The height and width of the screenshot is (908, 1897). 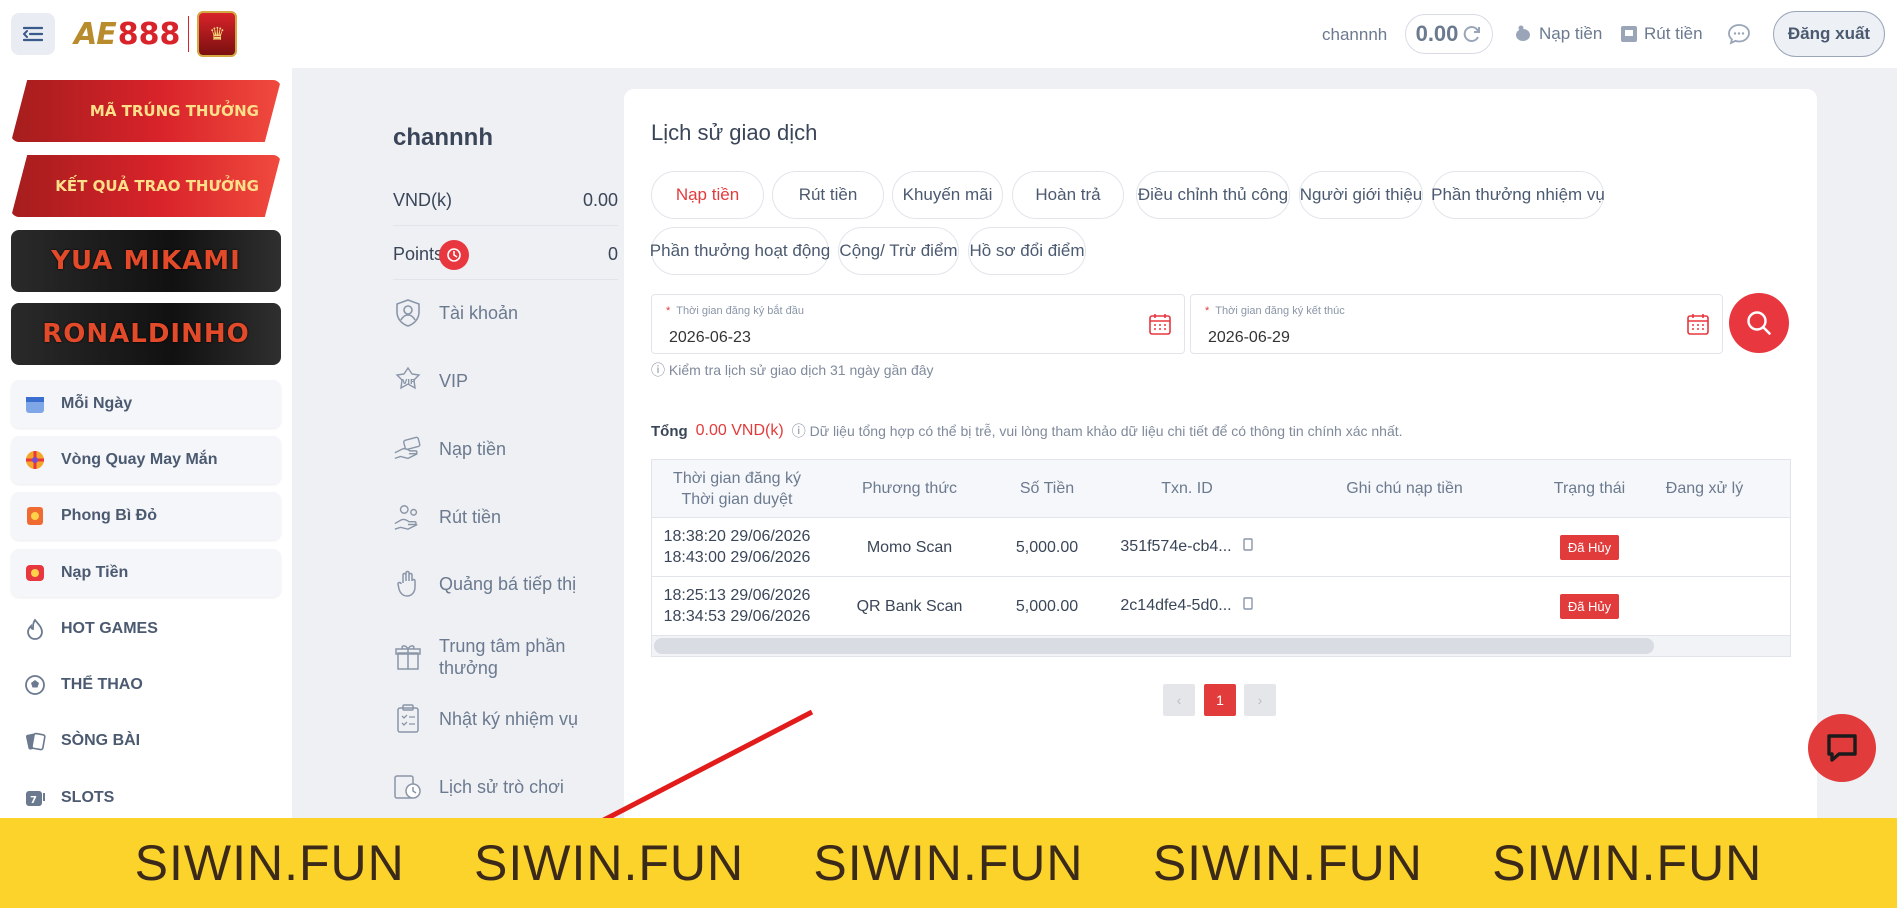 I want to click on account-menu-item-game-history: Lịch sử trò chơi, so click(x=478, y=787).